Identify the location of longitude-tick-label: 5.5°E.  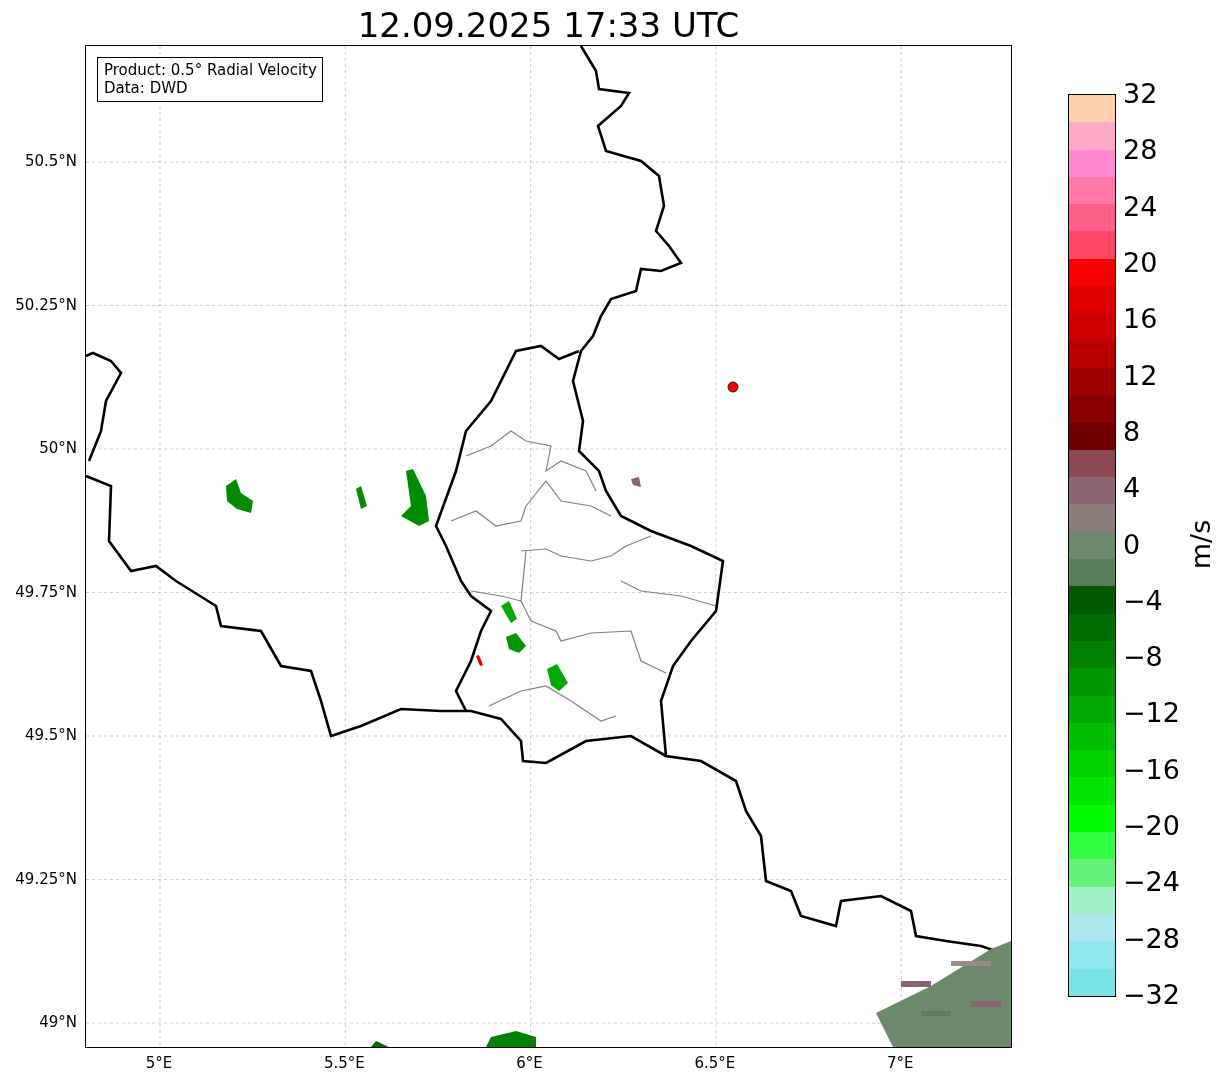
(344, 1063).